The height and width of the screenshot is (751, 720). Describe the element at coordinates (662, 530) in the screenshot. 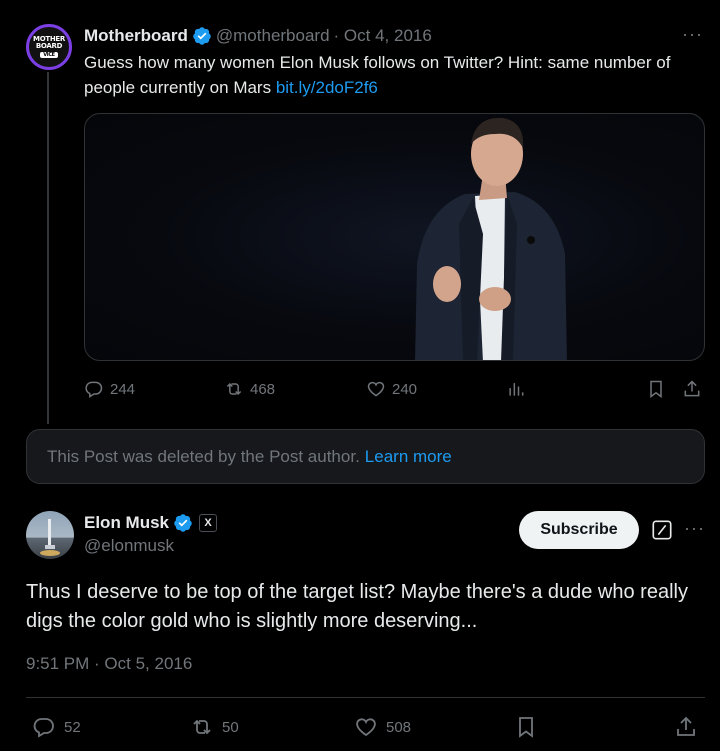

I see `grok-icon` at that location.